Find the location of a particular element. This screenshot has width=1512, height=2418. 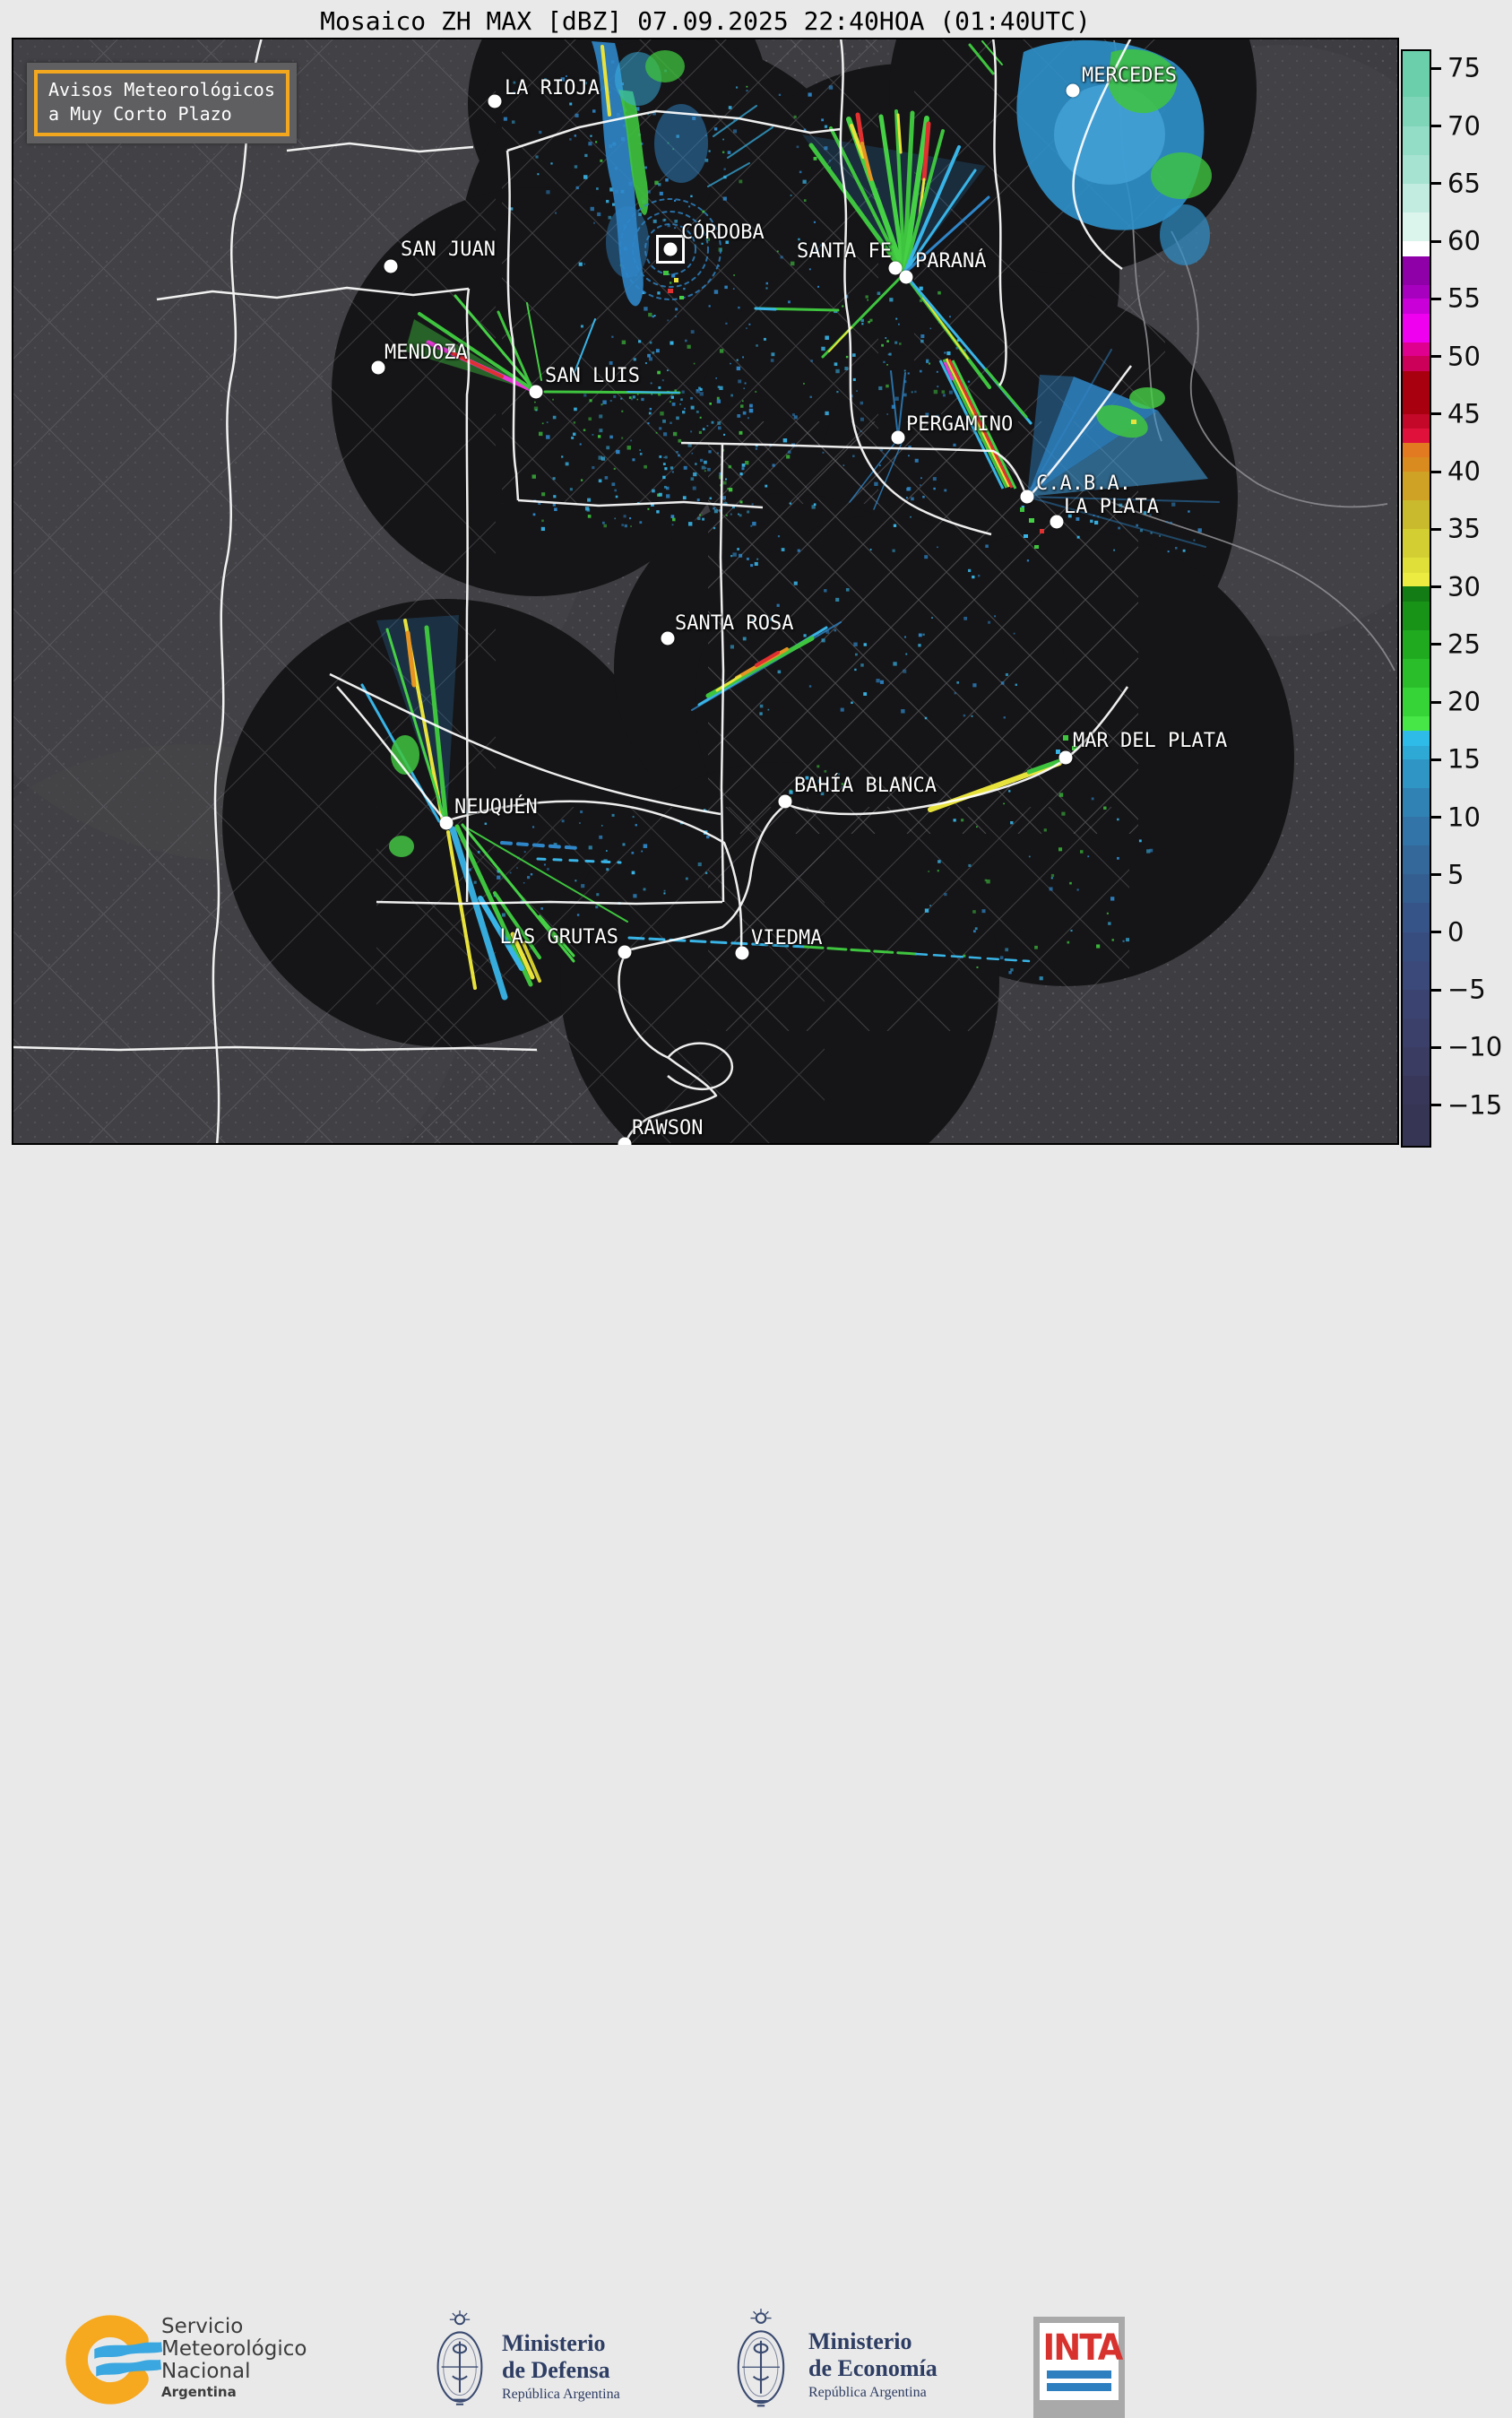

colorbar-tick-label: 55 is located at coordinates (1464, 298).